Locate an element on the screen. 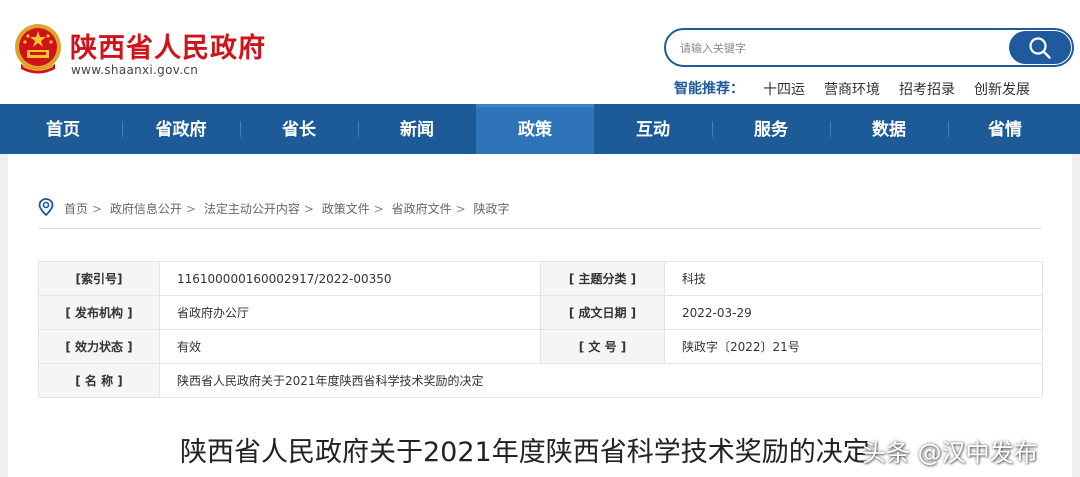 This screenshot has width=1080, height=477. breadcrumb-home: 首页 is located at coordinates (76, 209).